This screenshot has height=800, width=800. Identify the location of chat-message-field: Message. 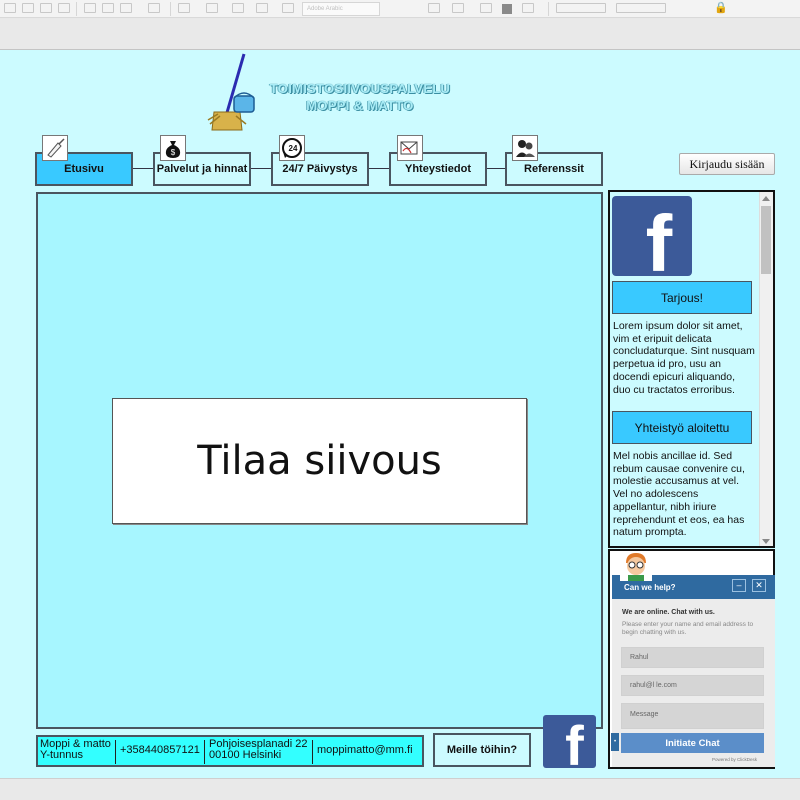
(692, 716).